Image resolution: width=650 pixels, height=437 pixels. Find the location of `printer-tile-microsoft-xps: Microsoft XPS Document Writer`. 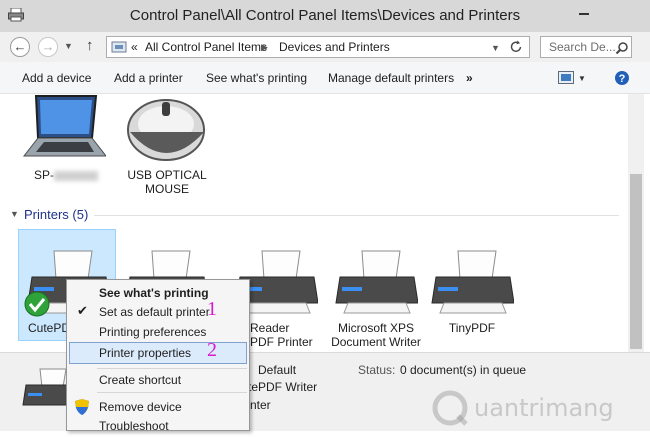

printer-tile-microsoft-xps: Microsoft XPS Document Writer is located at coordinates (376, 291).